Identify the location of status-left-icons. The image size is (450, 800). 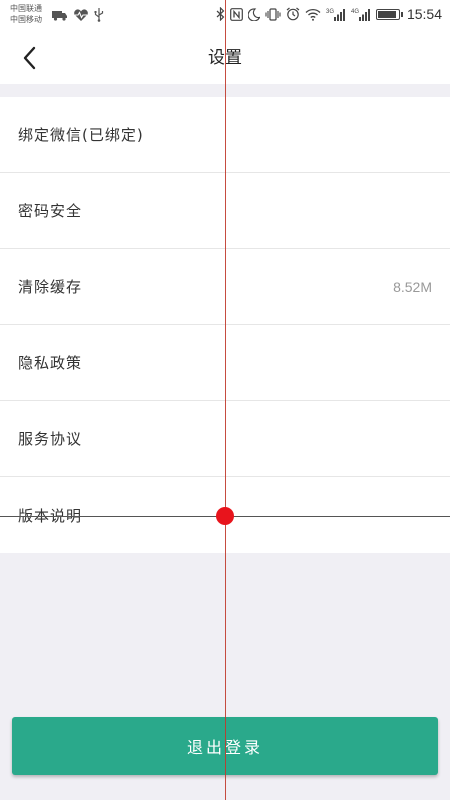
(78, 15).